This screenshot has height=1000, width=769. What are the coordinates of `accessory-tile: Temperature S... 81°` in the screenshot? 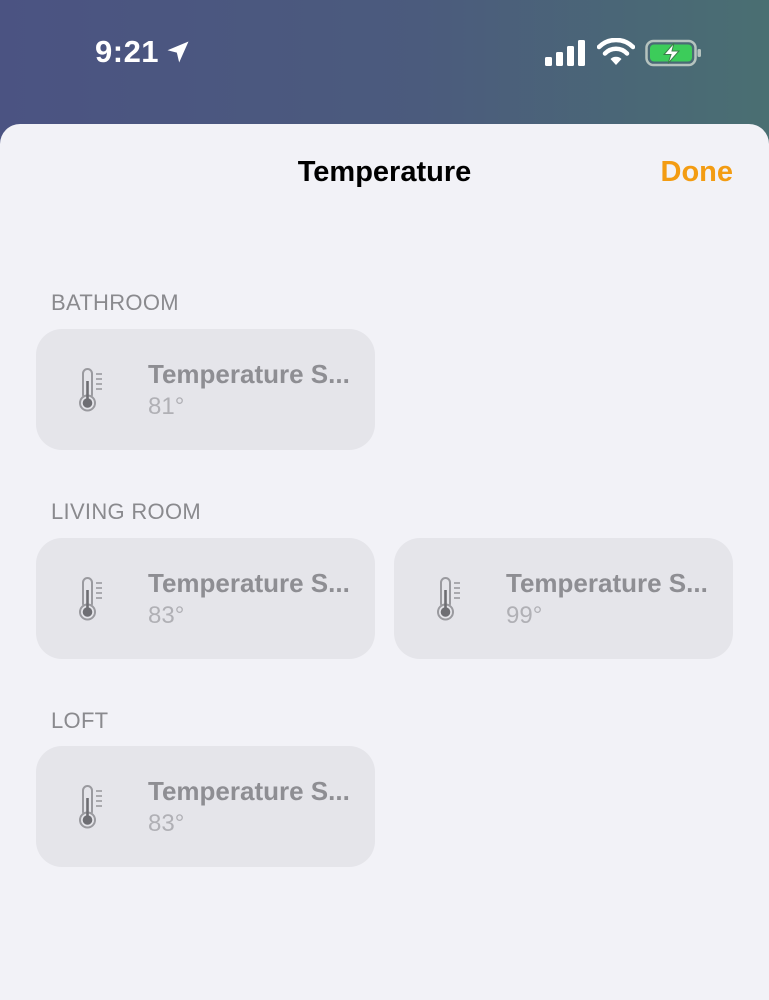 It's located at (205, 389).